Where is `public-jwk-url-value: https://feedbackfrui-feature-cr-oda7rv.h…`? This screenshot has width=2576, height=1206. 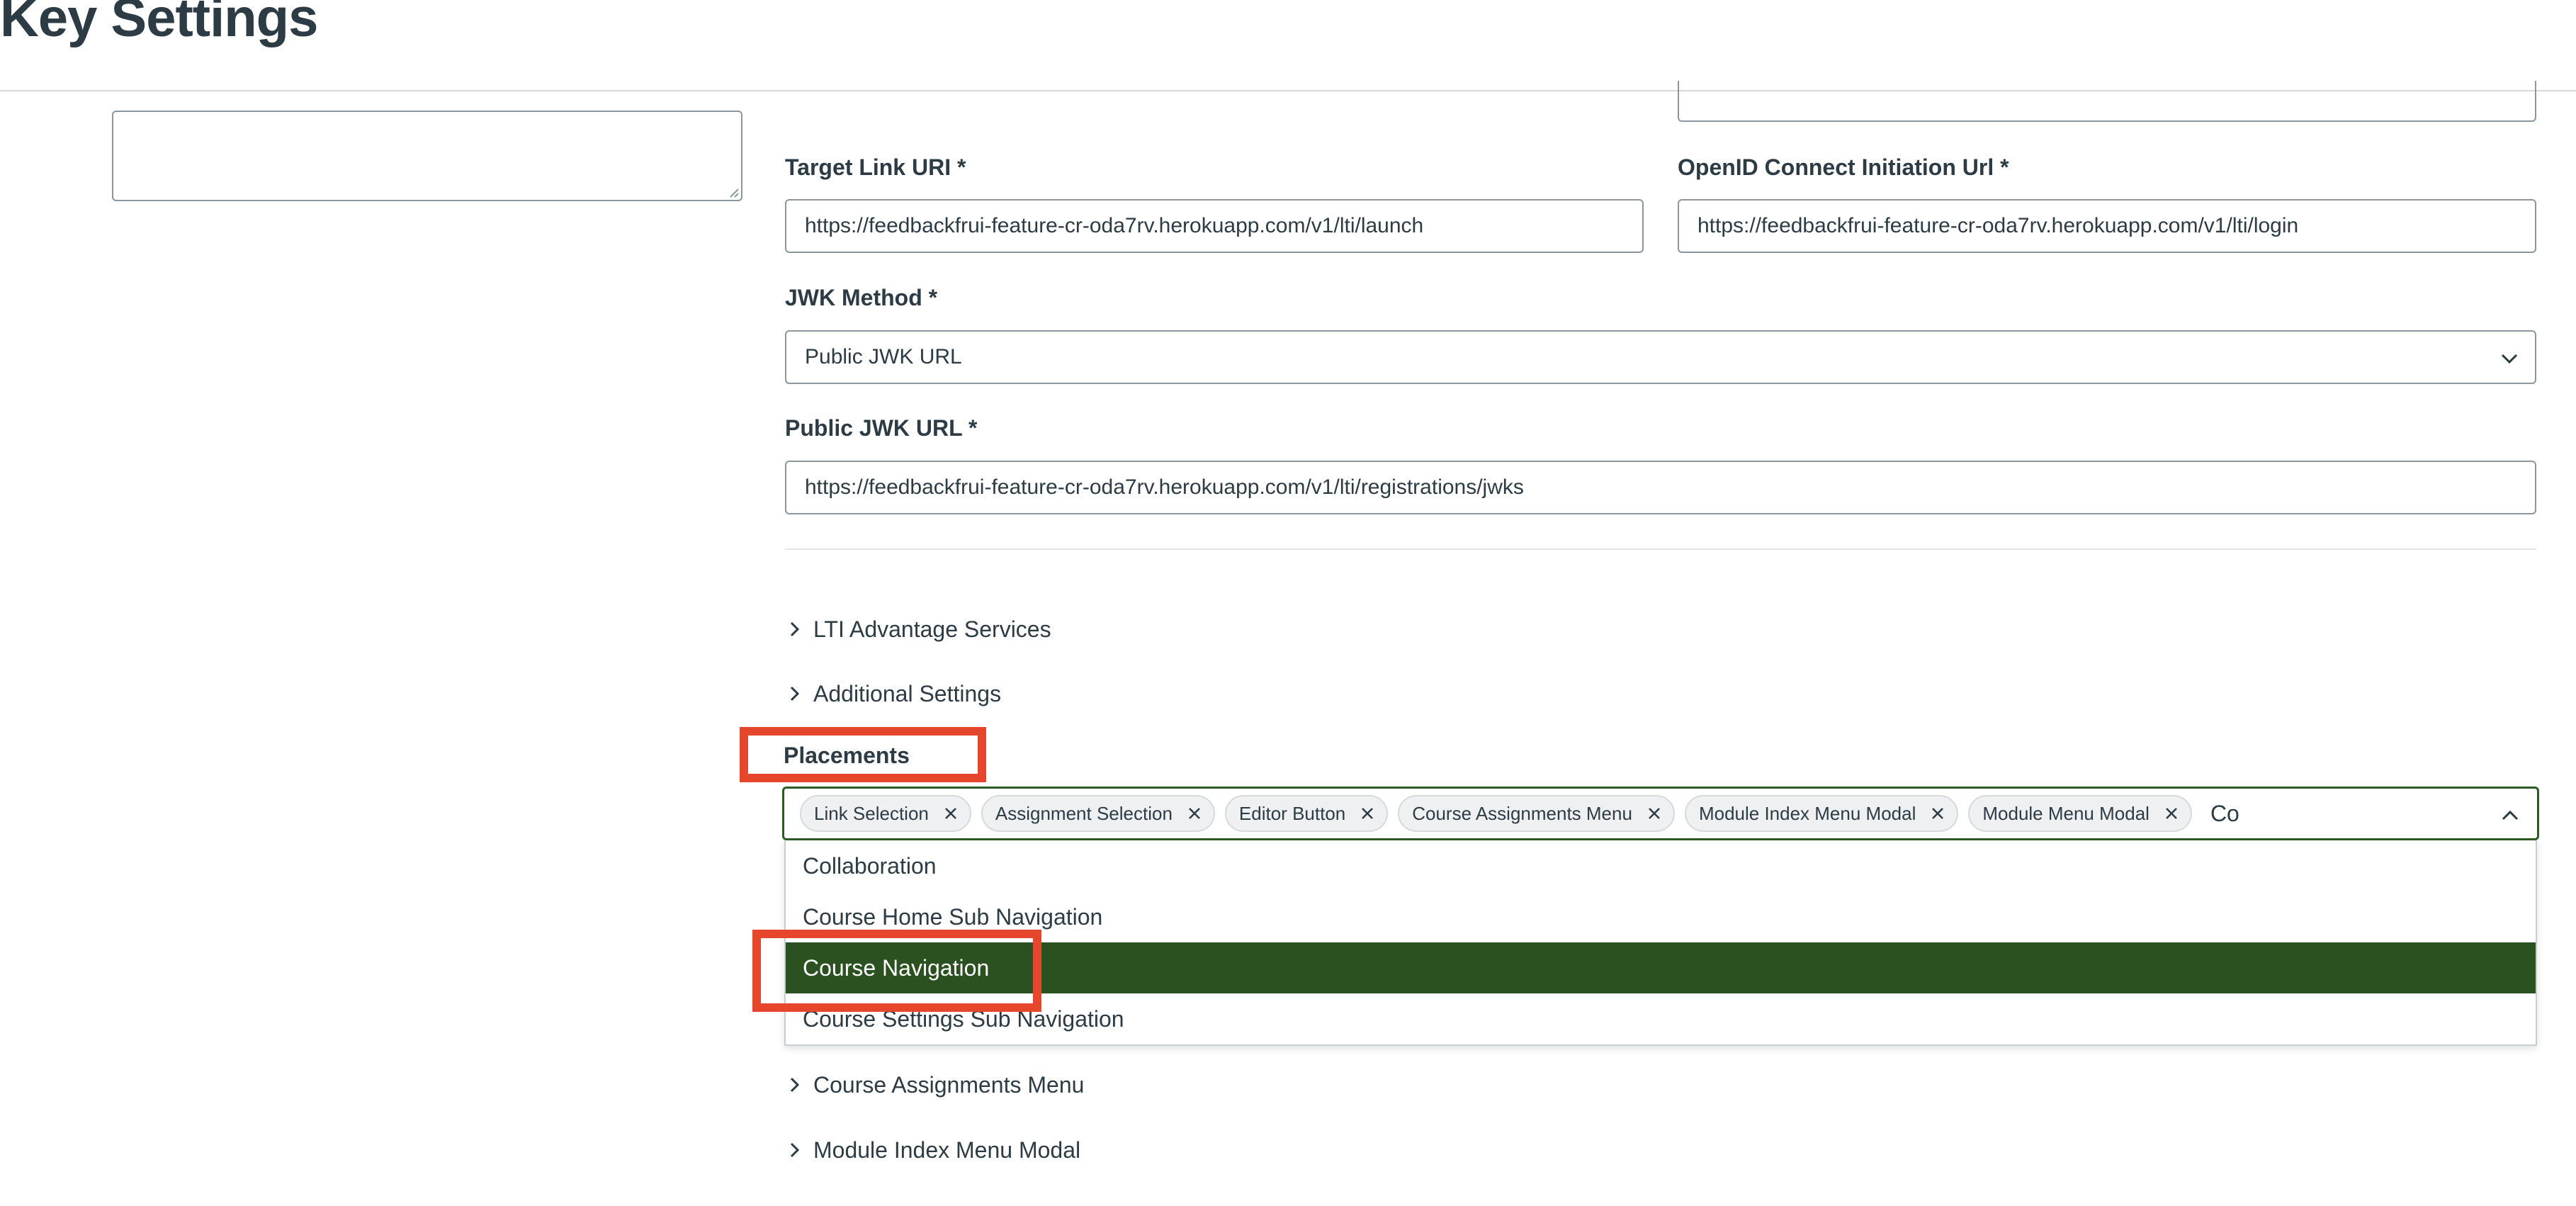
public-jwk-url-value: https://feedbackfrui-feature-cr-oda7rv.h… is located at coordinates (1164, 487).